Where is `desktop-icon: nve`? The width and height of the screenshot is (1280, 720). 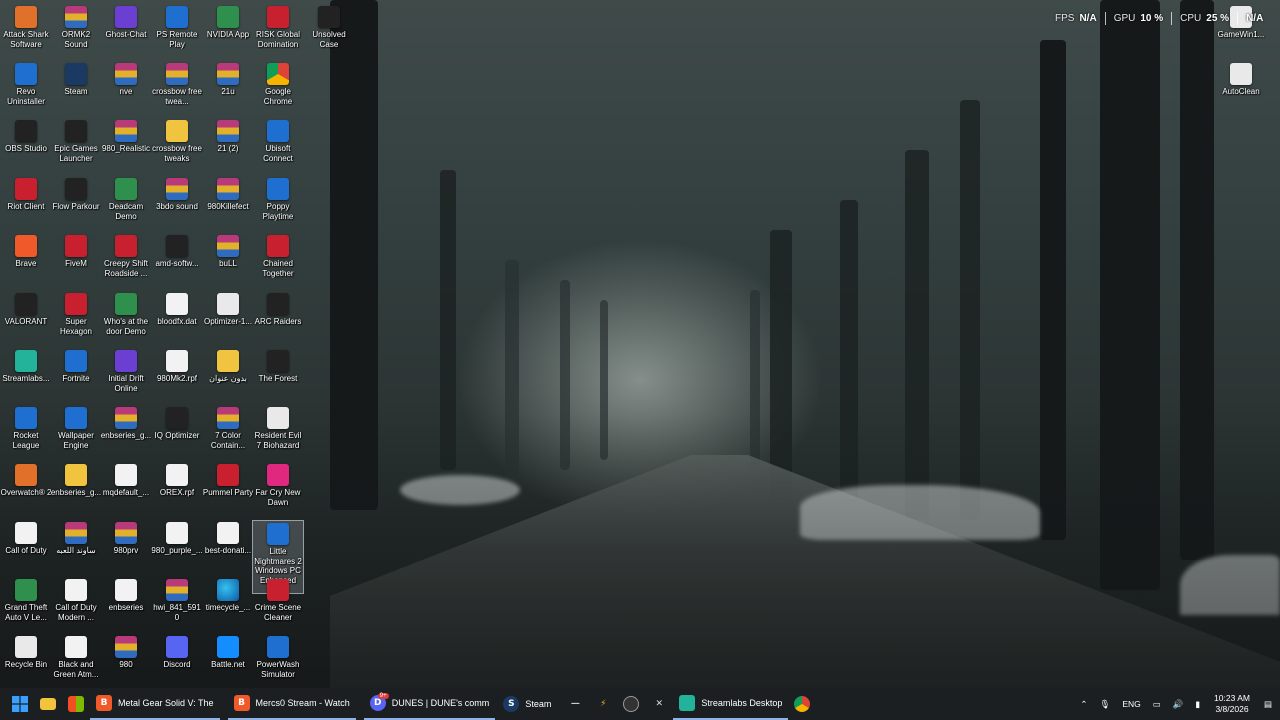 desktop-icon: nve is located at coordinates (126, 89).